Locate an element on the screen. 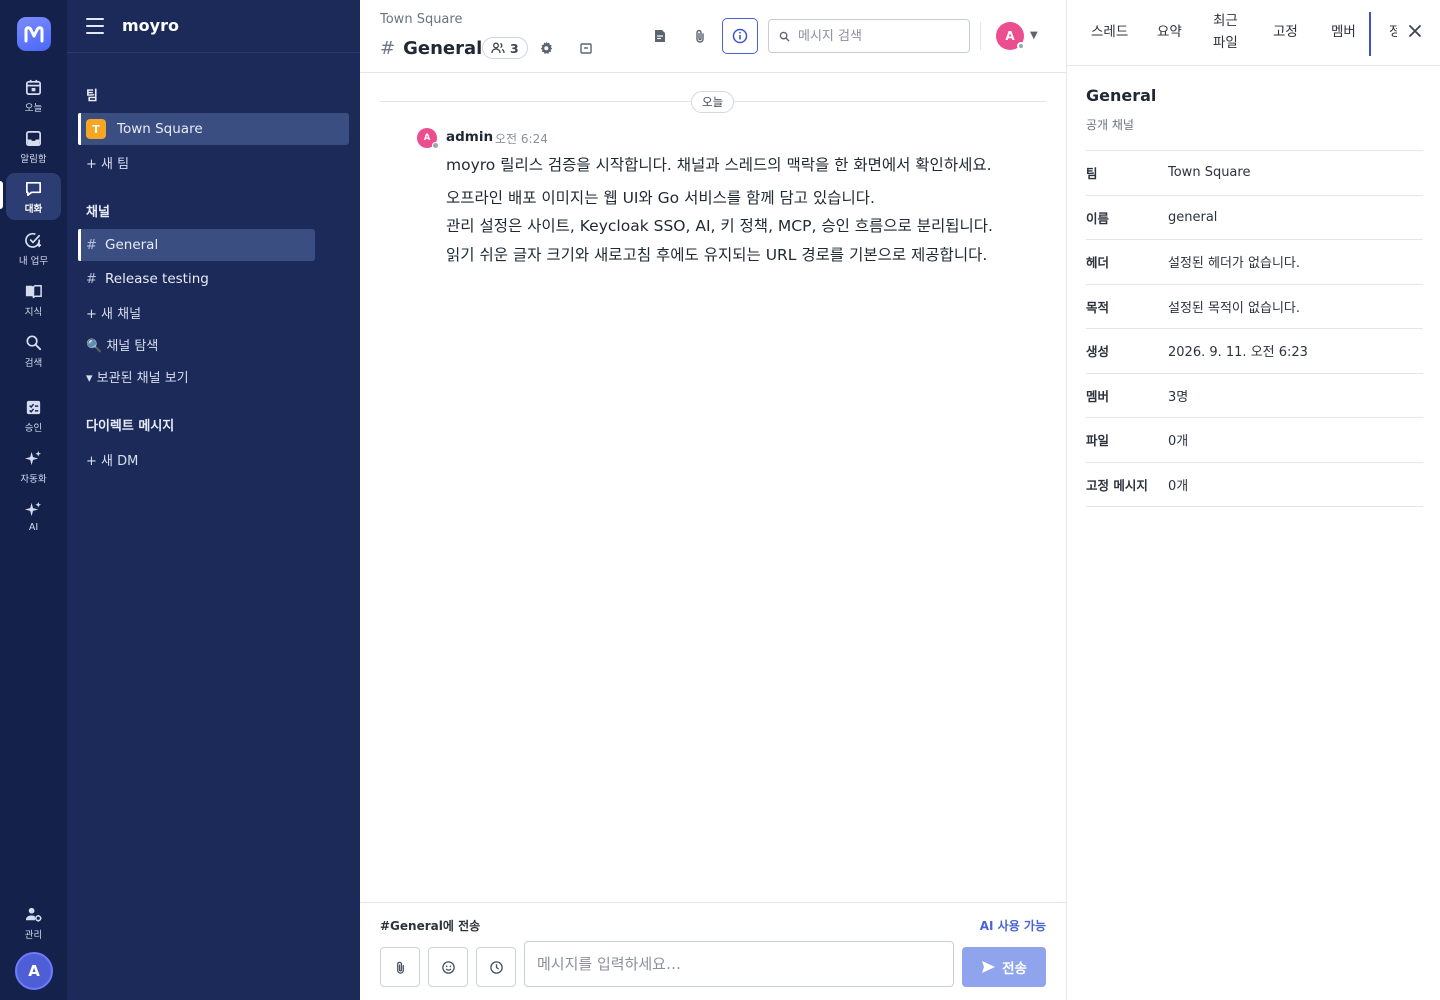 The height and width of the screenshot is (1000, 1440). info-row-pinned: 고정 메시지 0개 is located at coordinates (1254, 484).